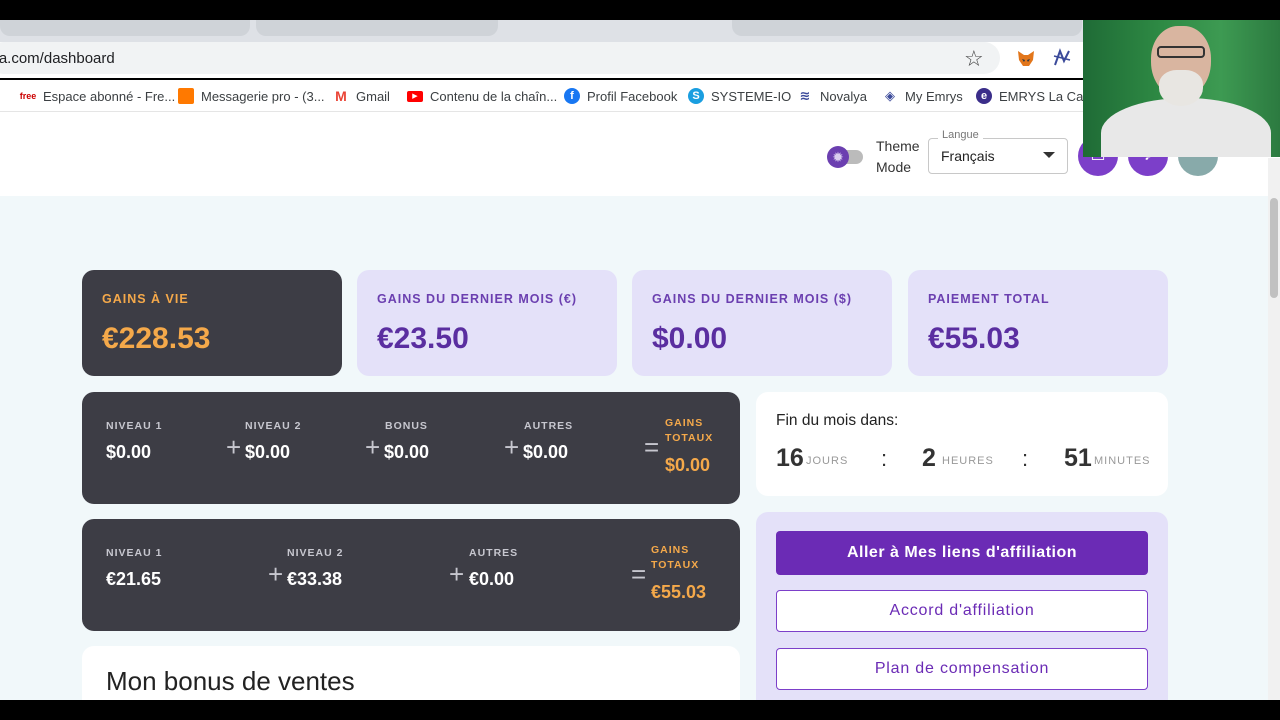 Image resolution: width=1280 pixels, height=720 pixels. Describe the element at coordinates (230, 681) in the screenshot. I see `sales-bonus-title: Mon bonus de ventes` at that location.